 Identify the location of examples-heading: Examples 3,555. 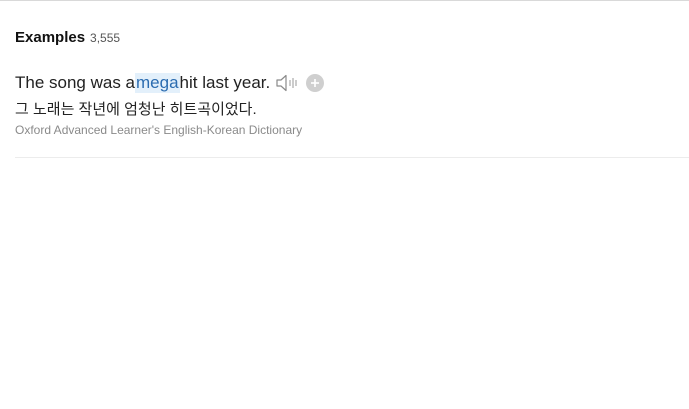
(352, 38).